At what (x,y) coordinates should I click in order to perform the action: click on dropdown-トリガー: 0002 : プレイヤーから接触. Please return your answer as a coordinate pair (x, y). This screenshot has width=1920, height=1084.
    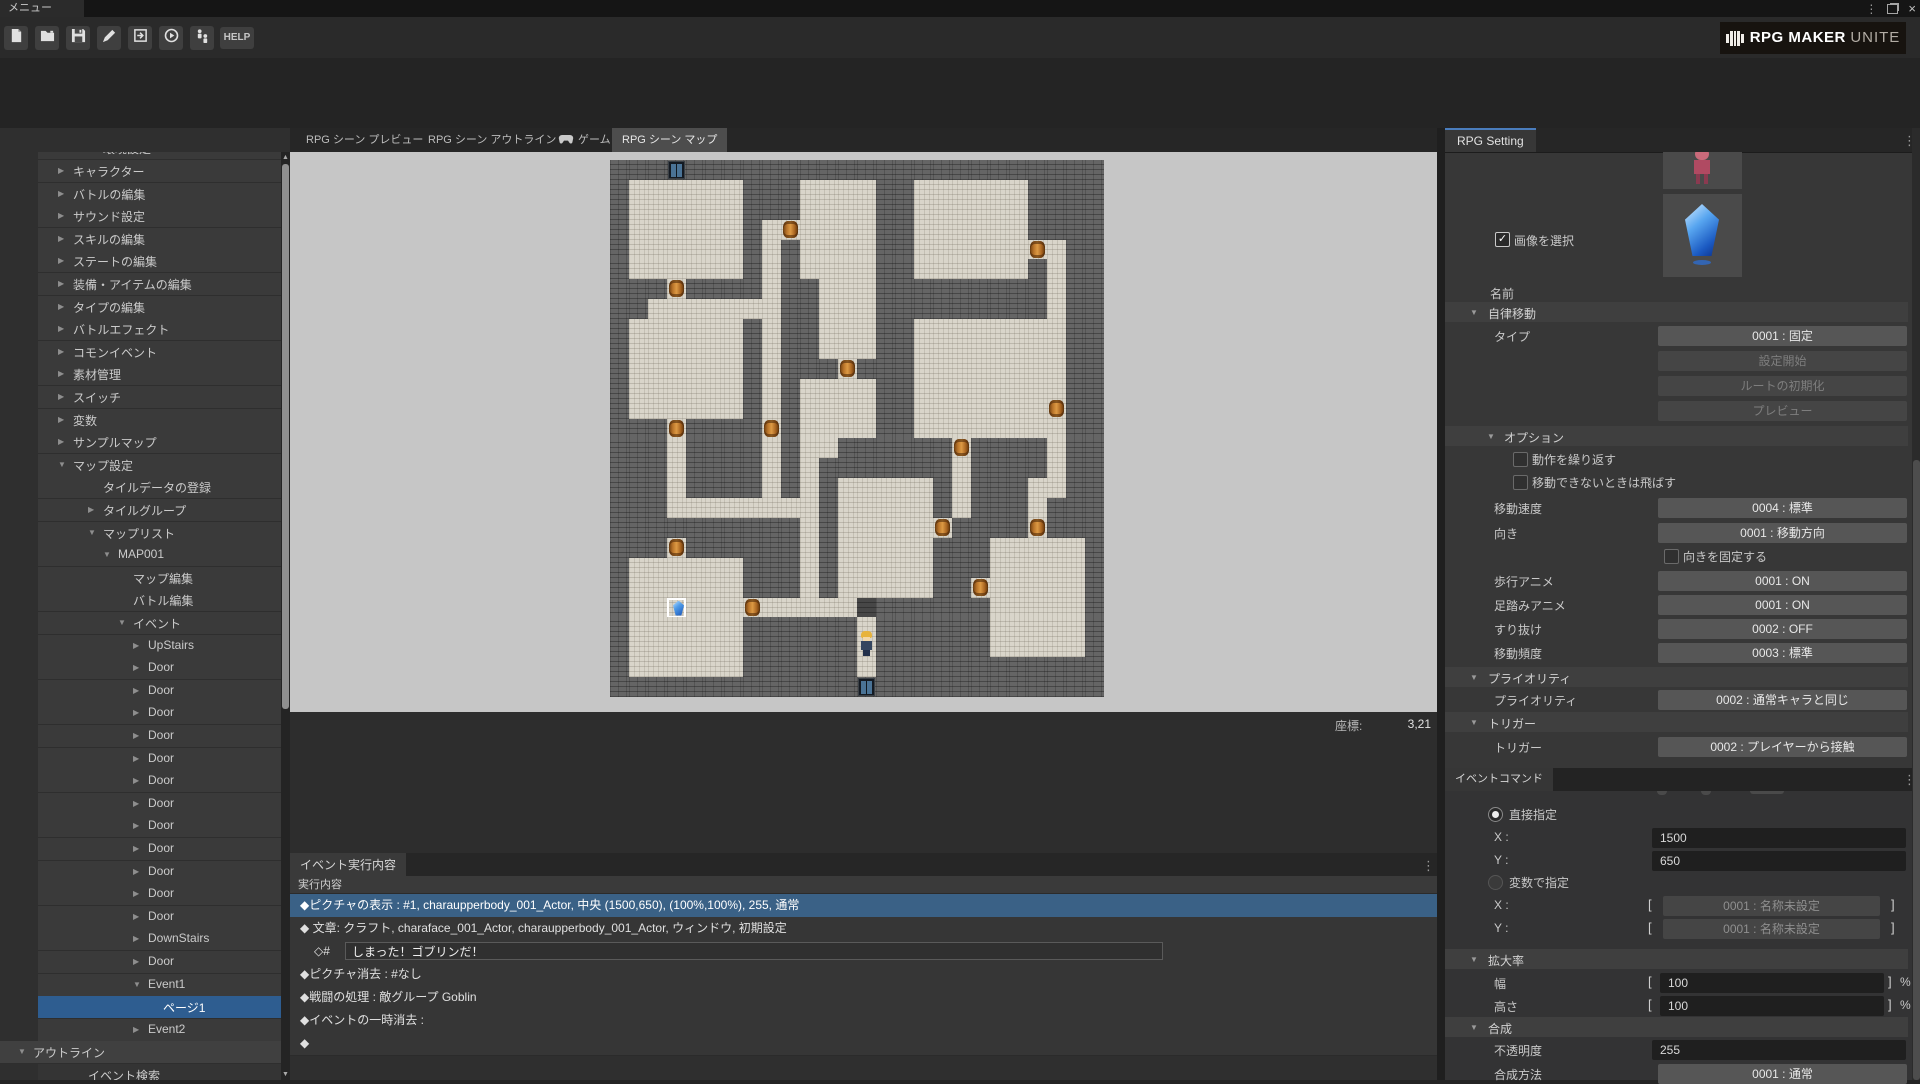
    Looking at the image, I should click on (1782, 747).